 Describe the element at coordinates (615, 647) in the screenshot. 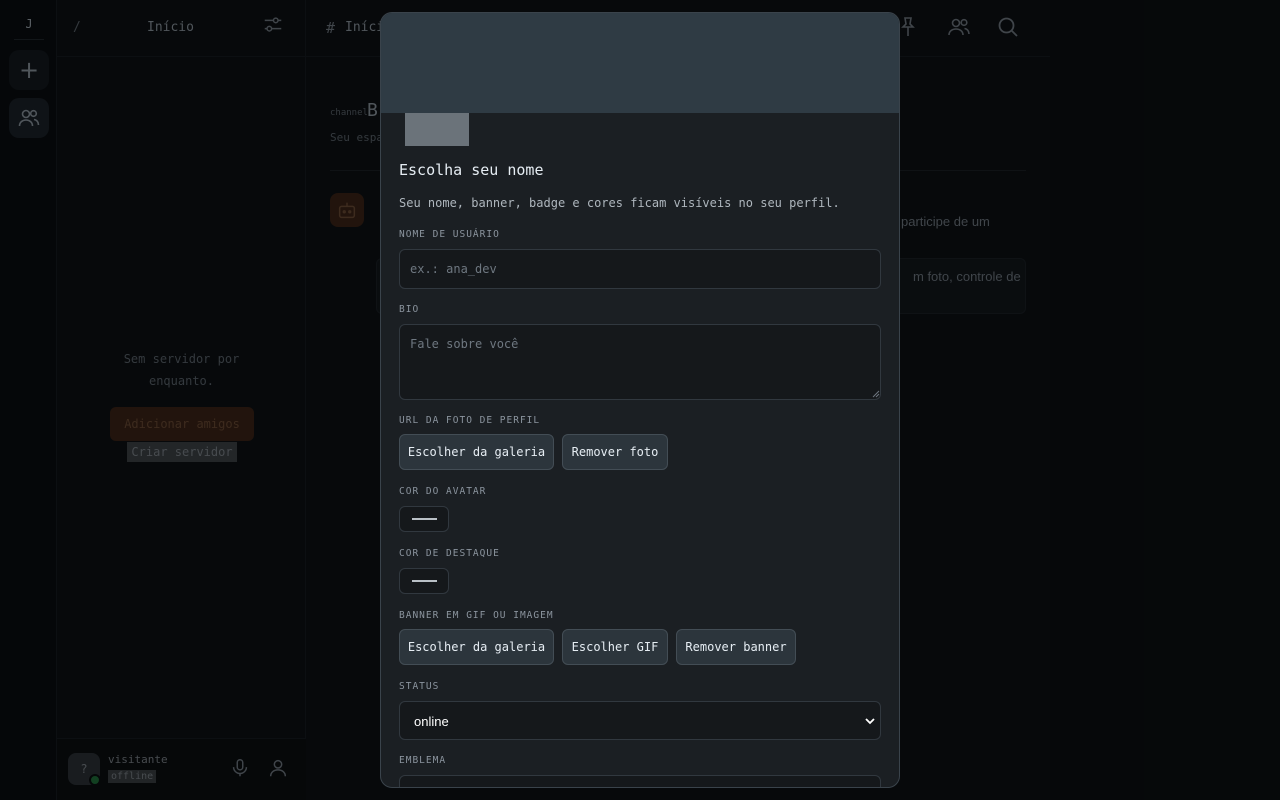

I see `choose-gif-button: Escolher GIF` at that location.